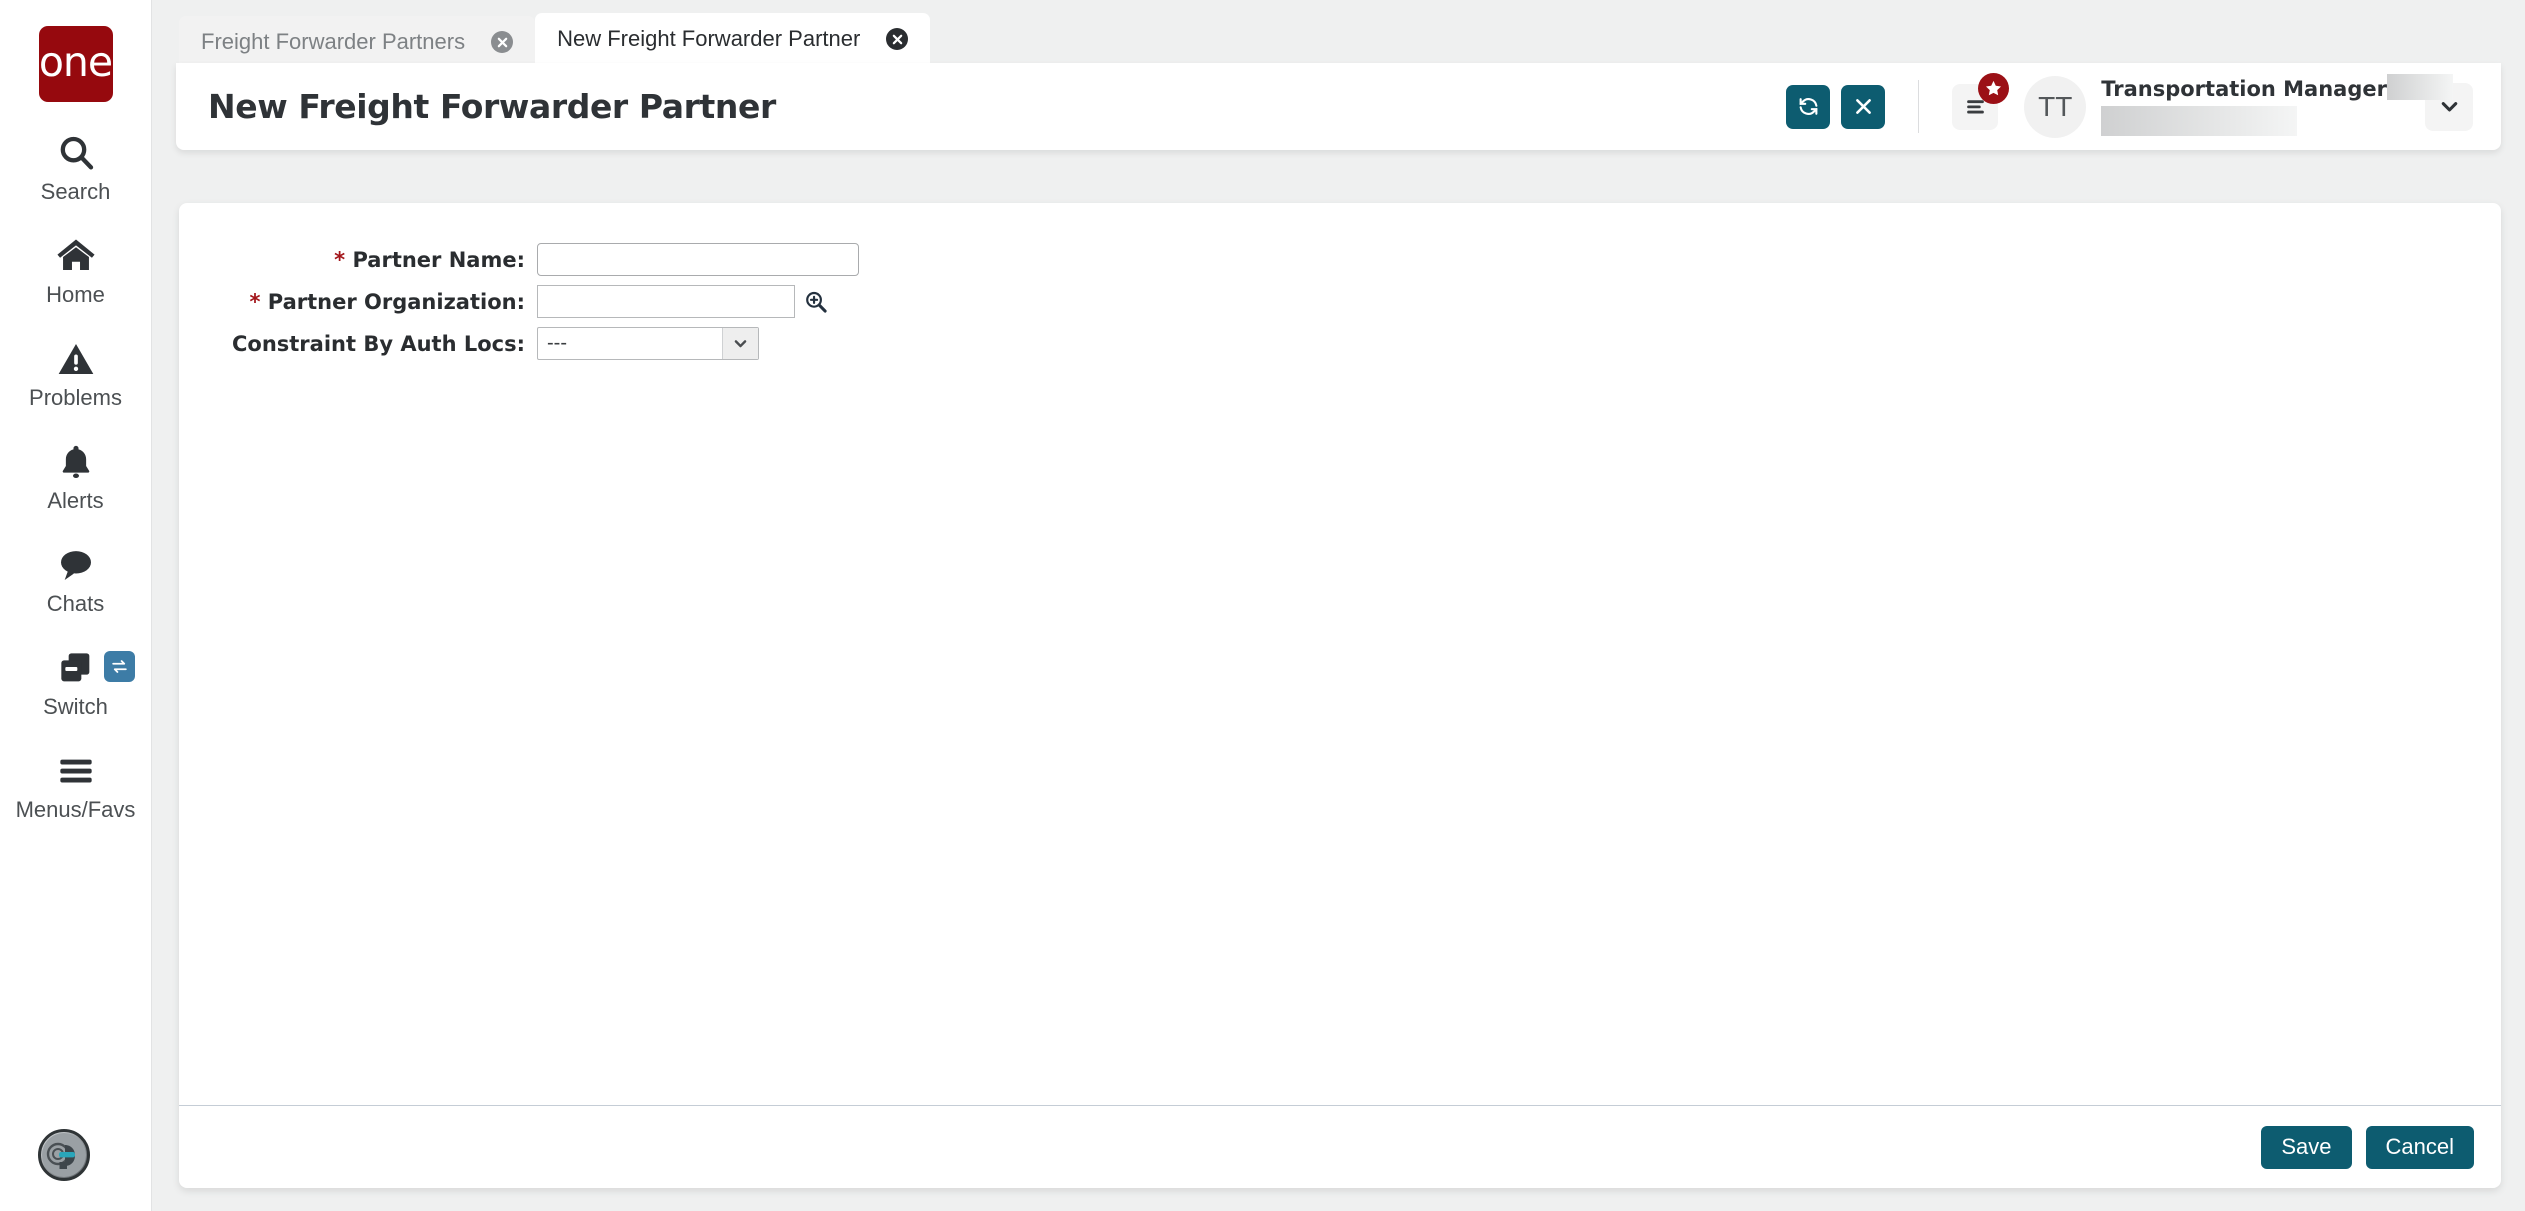 The height and width of the screenshot is (1211, 2525). Describe the element at coordinates (75, 809) in the screenshot. I see `sidebar-item-label: Menus/Favs` at that location.